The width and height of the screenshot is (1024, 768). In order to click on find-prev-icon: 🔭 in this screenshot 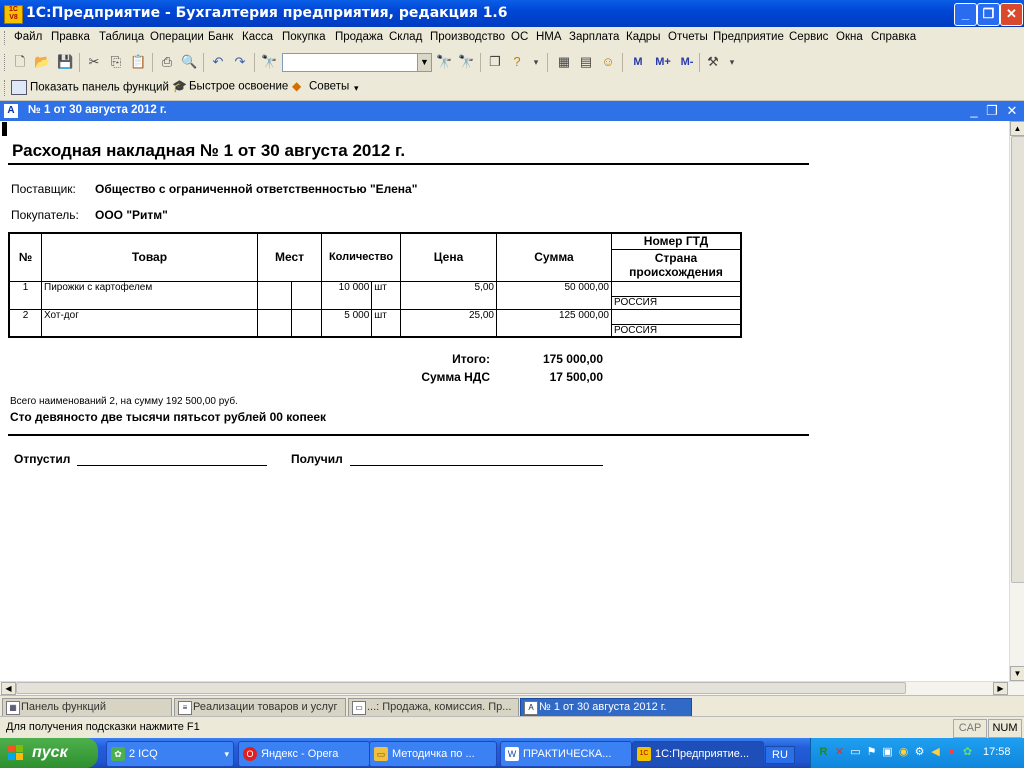, I will do `click(466, 62)`.